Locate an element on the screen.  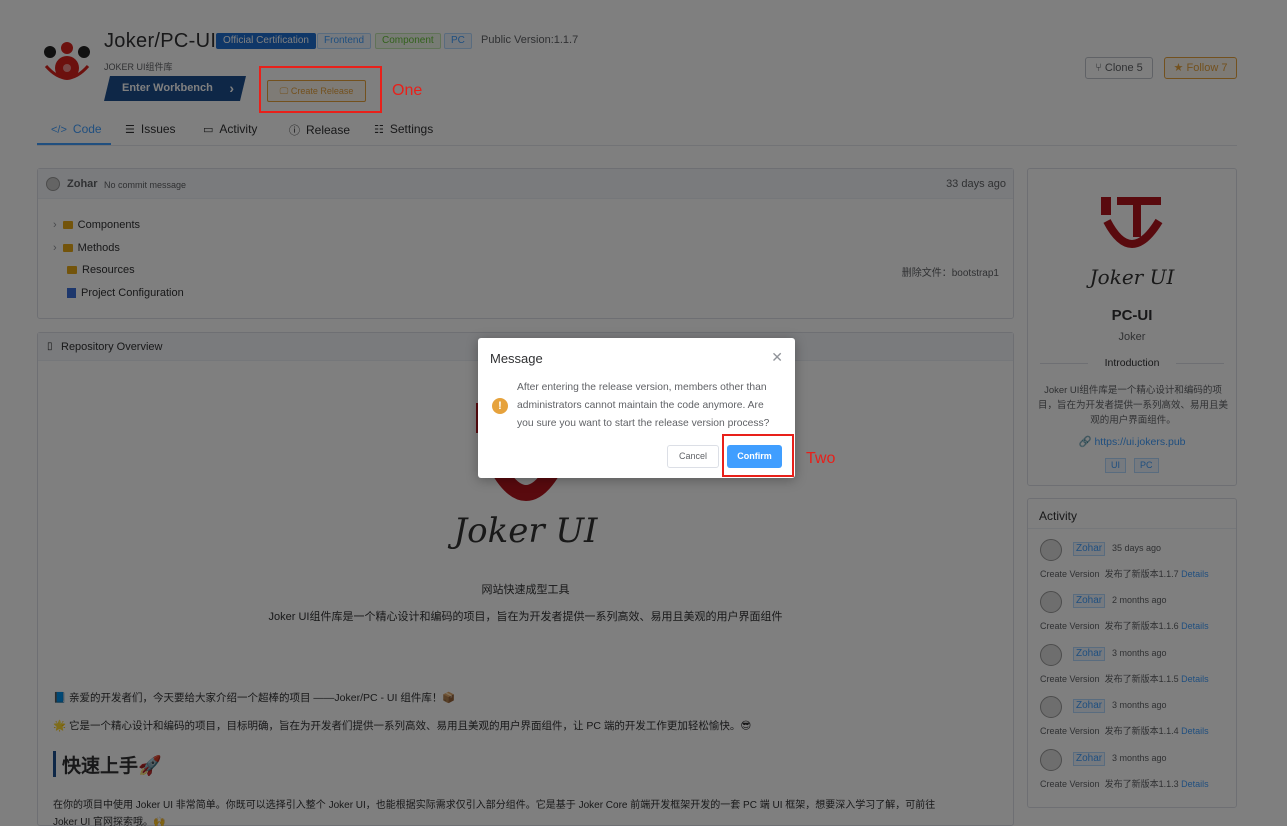
annotation-box-two is located at coordinates (758, 455).